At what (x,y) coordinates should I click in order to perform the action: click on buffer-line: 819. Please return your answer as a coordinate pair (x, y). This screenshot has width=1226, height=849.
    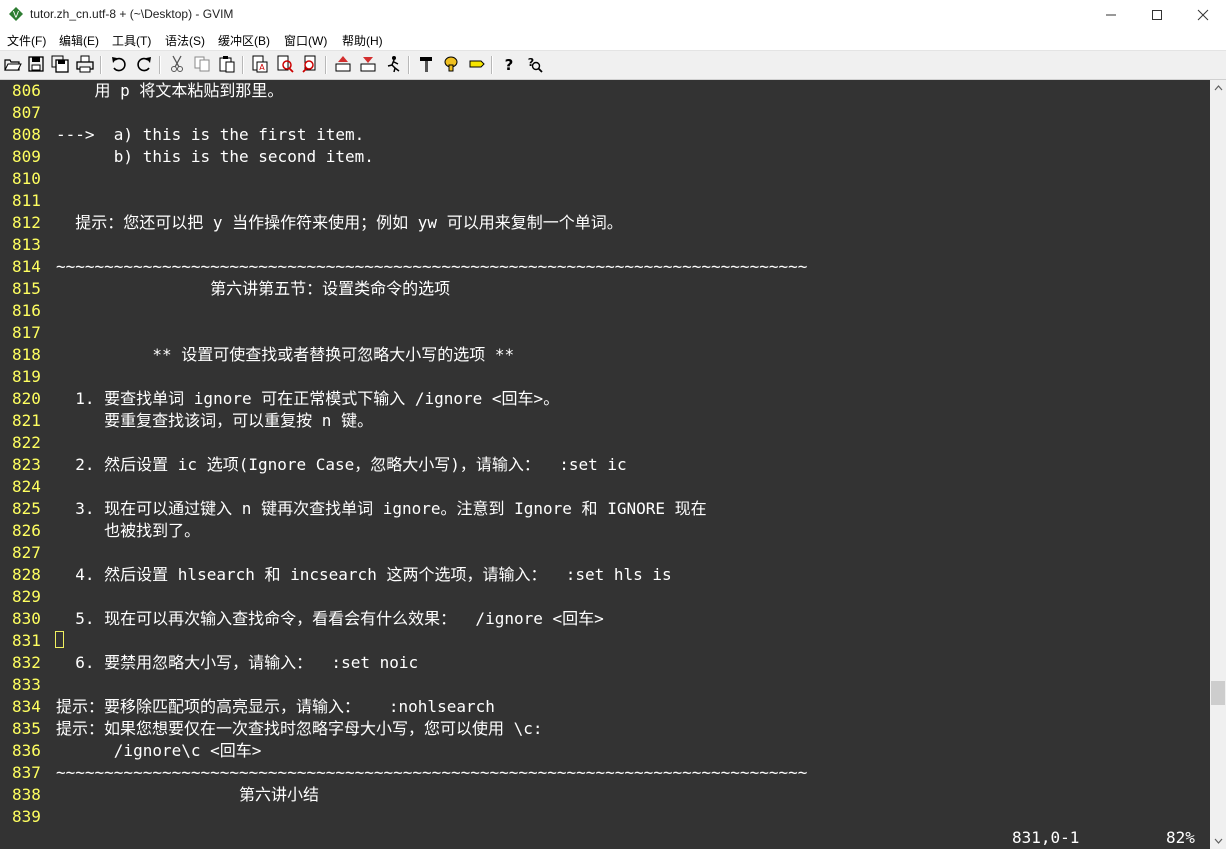
    Looking at the image, I should click on (34, 377).